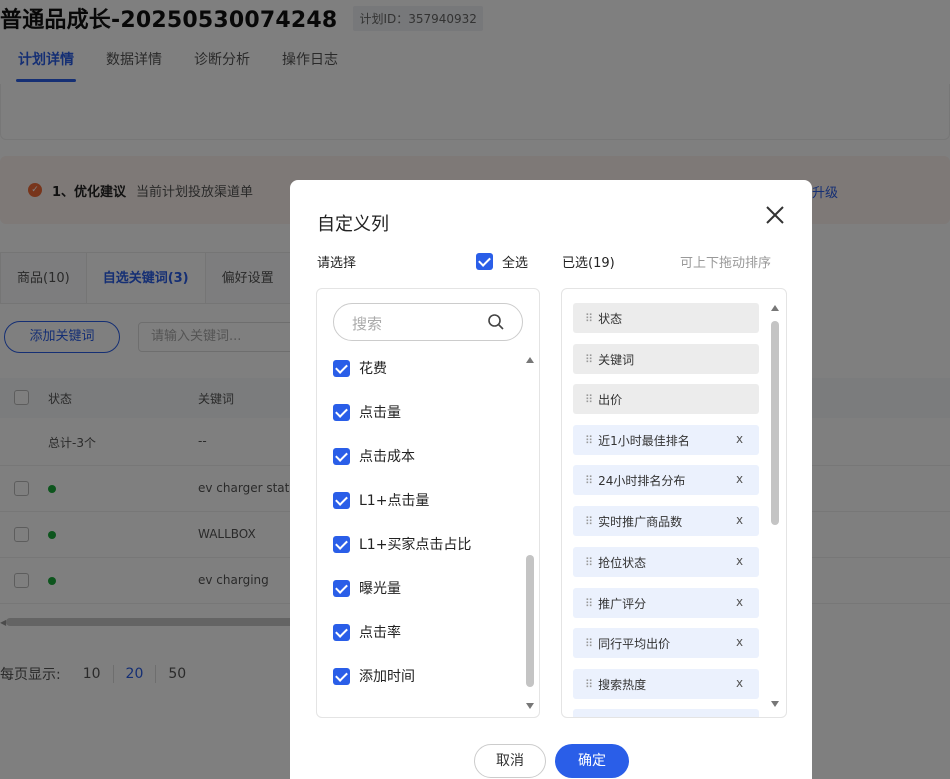 Image resolution: width=950 pixels, height=779 pixels. I want to click on column-option: L1+点击量, so click(381, 500).